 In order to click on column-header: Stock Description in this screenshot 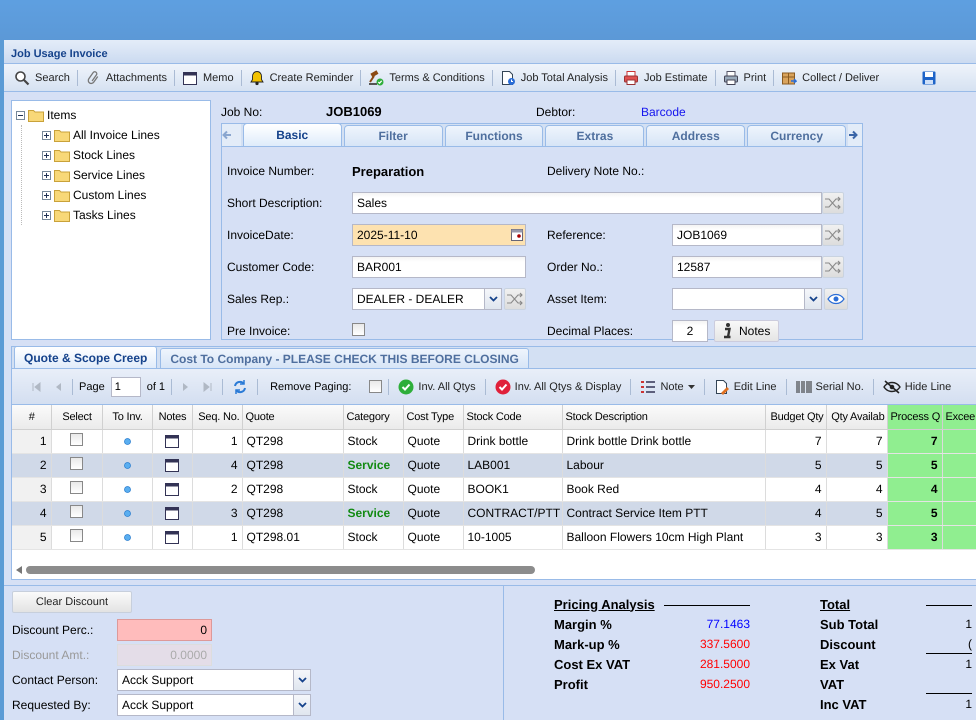, I will do `click(663, 417)`.